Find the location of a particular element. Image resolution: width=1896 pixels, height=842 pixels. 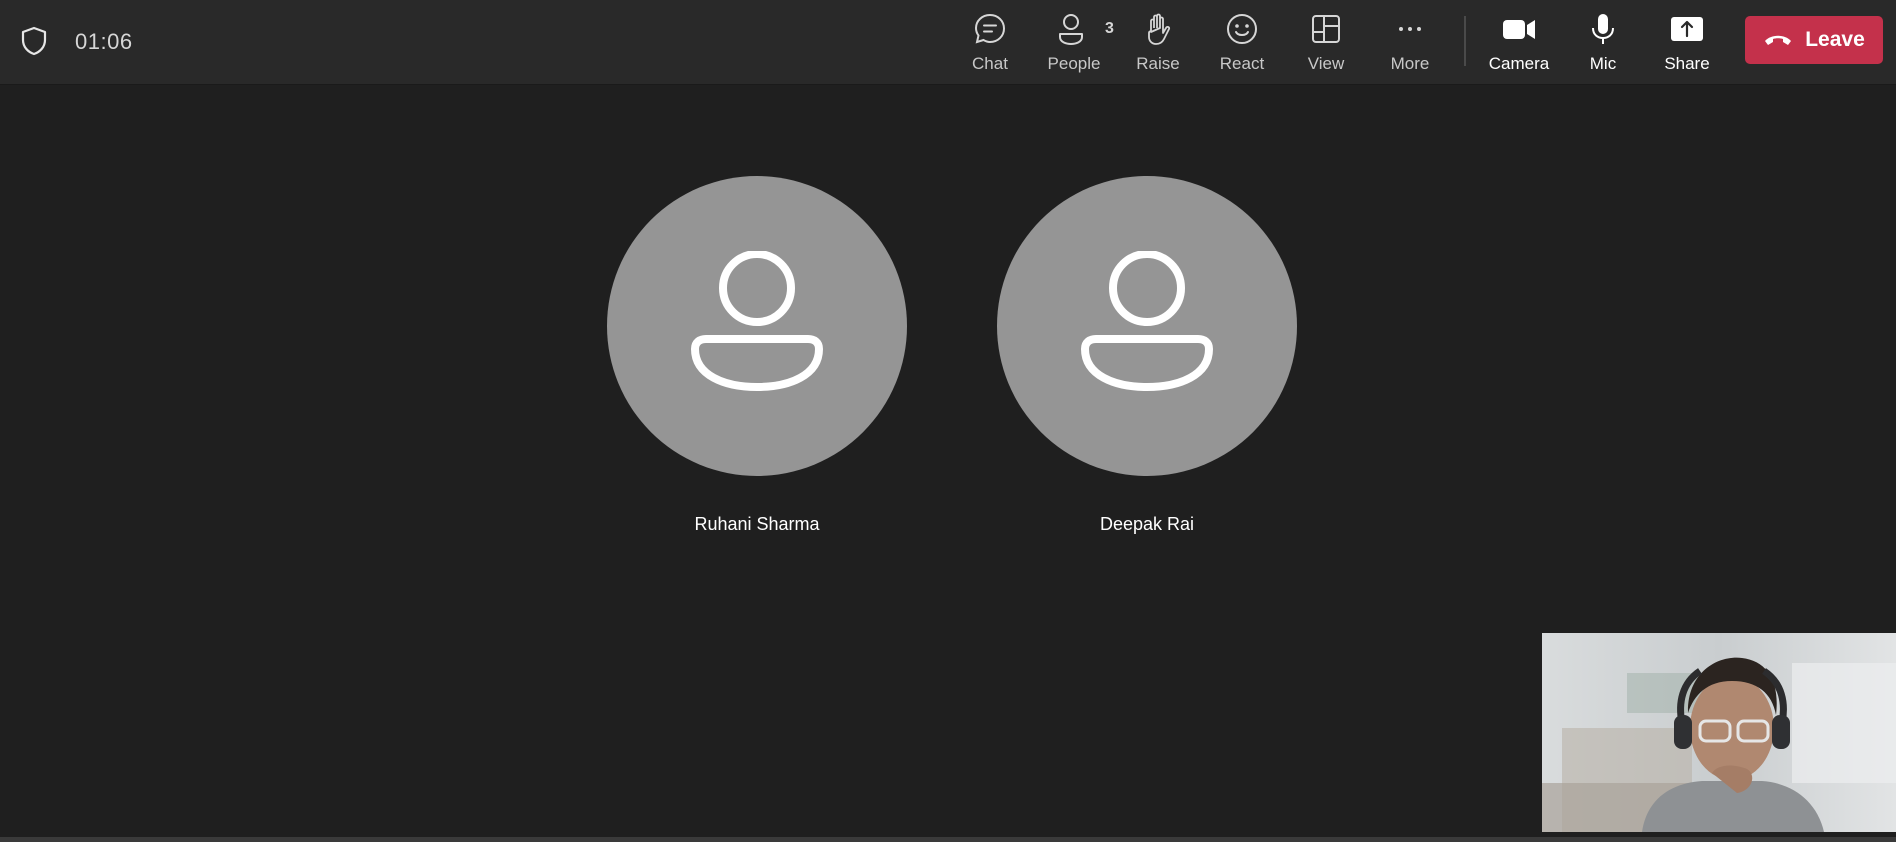

more-label: More is located at coordinates (1410, 63).